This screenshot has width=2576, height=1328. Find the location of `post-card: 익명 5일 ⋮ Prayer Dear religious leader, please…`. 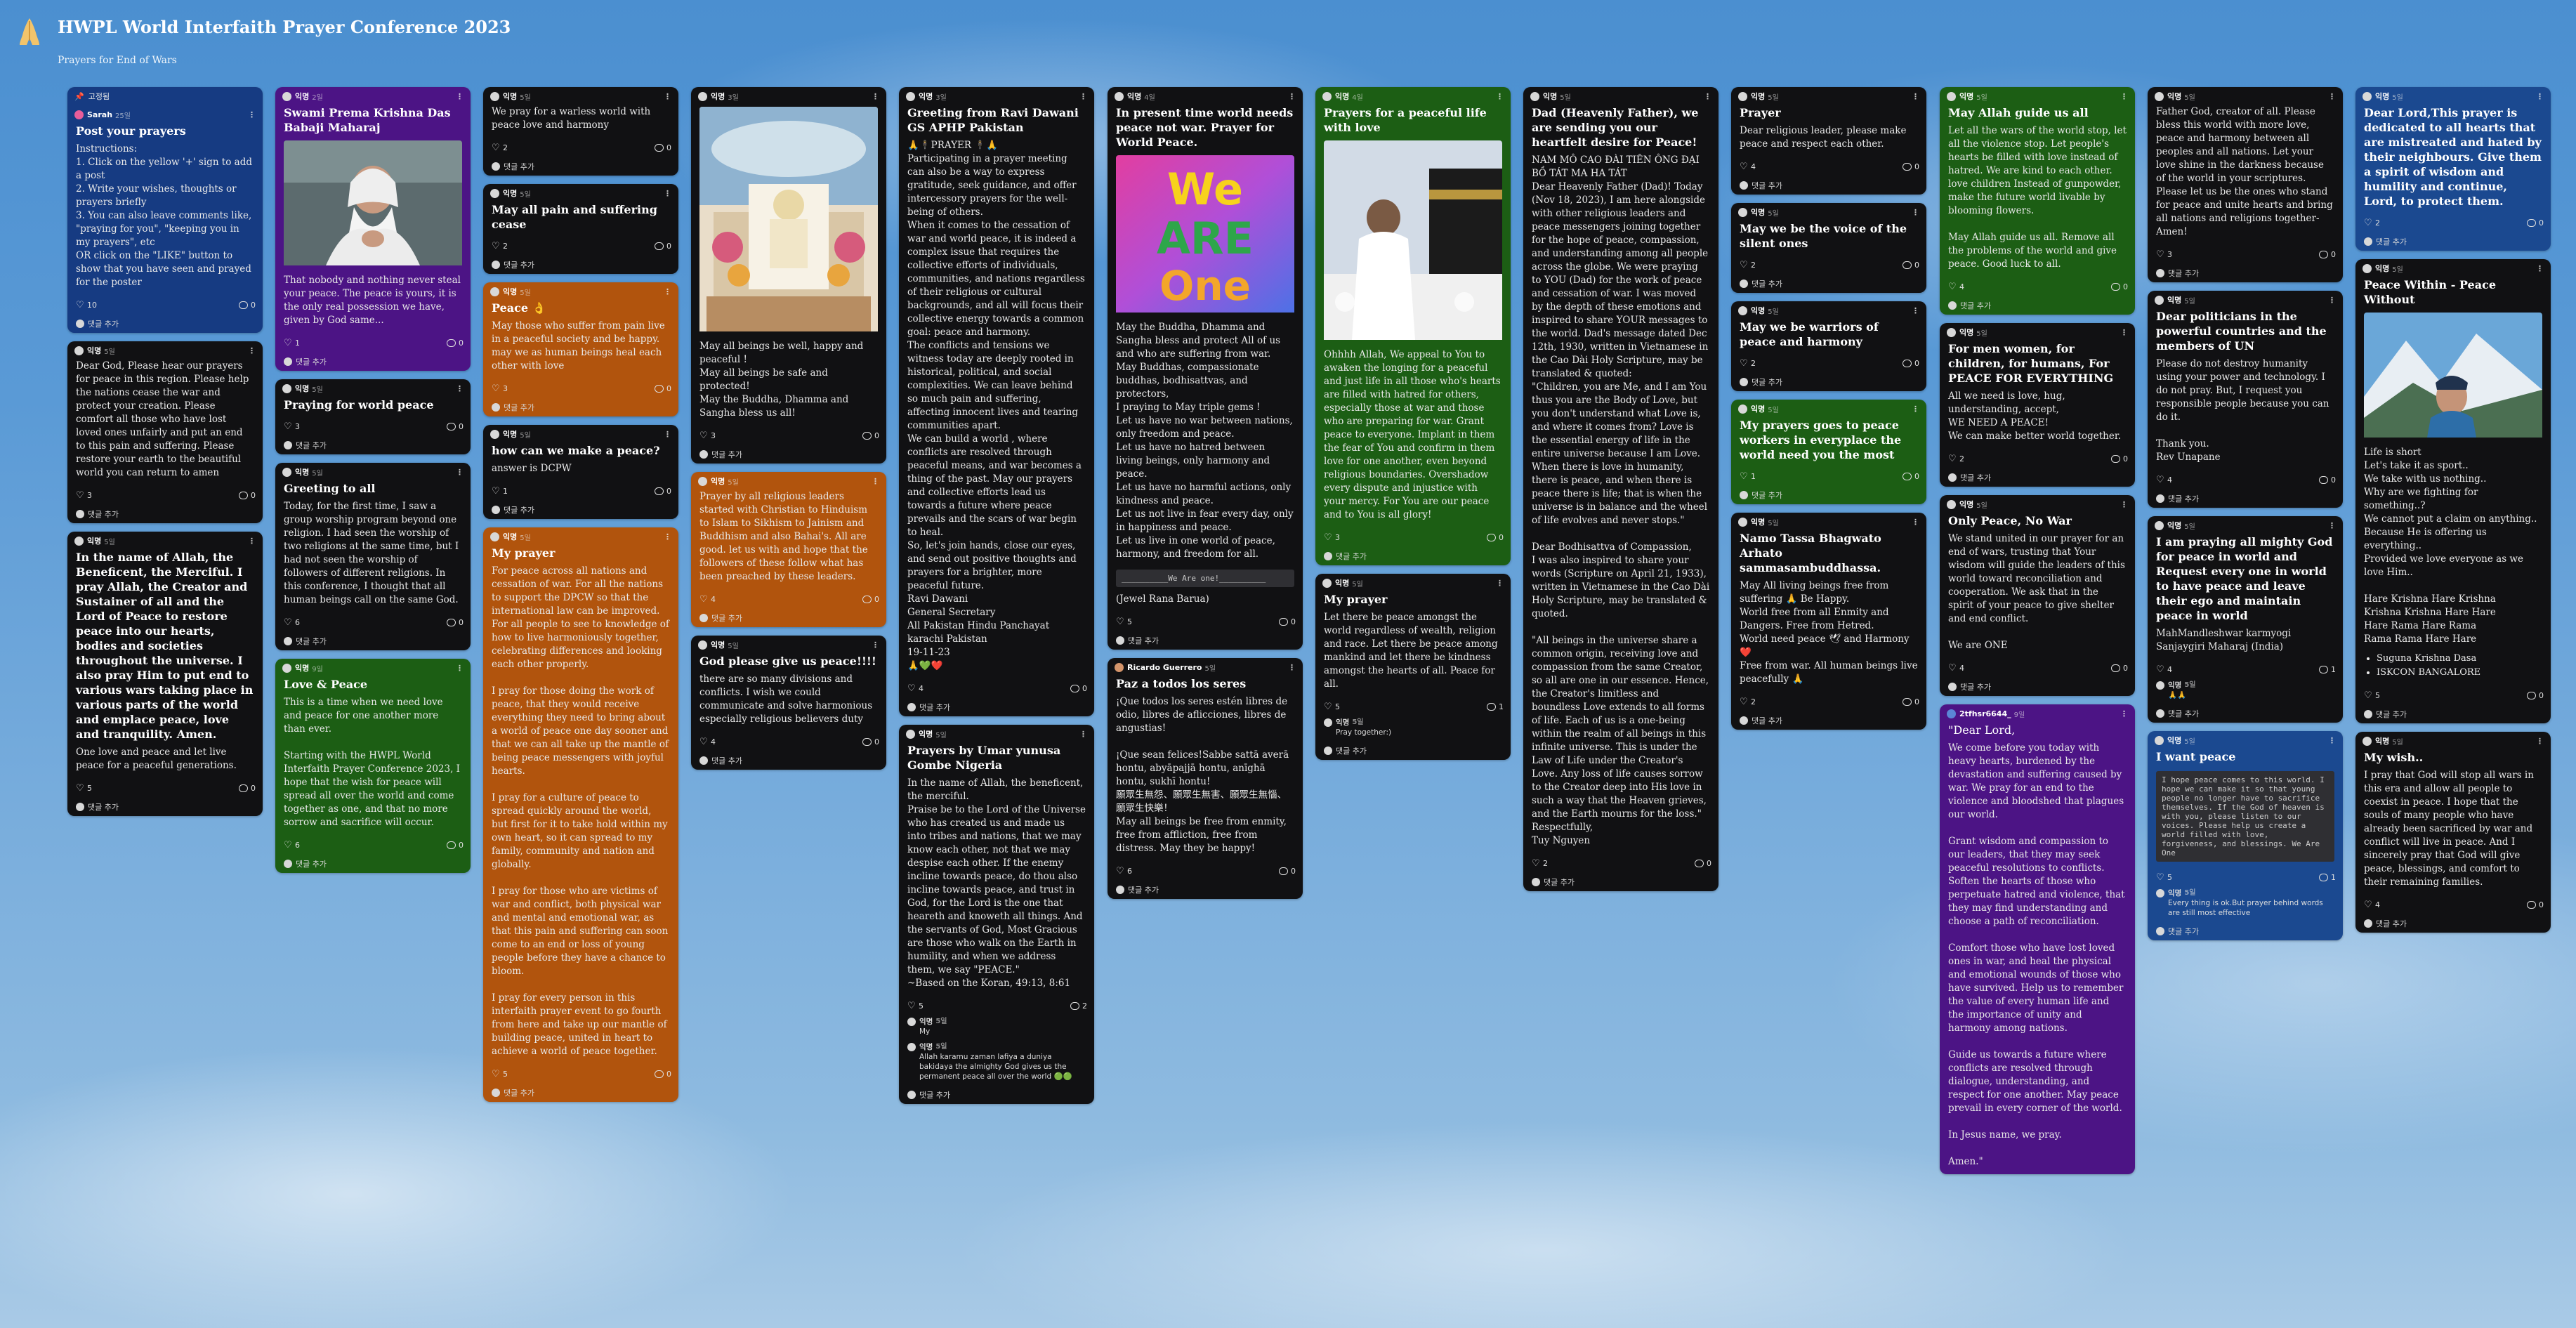

post-card: 익명 5일 ⋮ Prayer Dear religious leader, please… is located at coordinates (1828, 141).